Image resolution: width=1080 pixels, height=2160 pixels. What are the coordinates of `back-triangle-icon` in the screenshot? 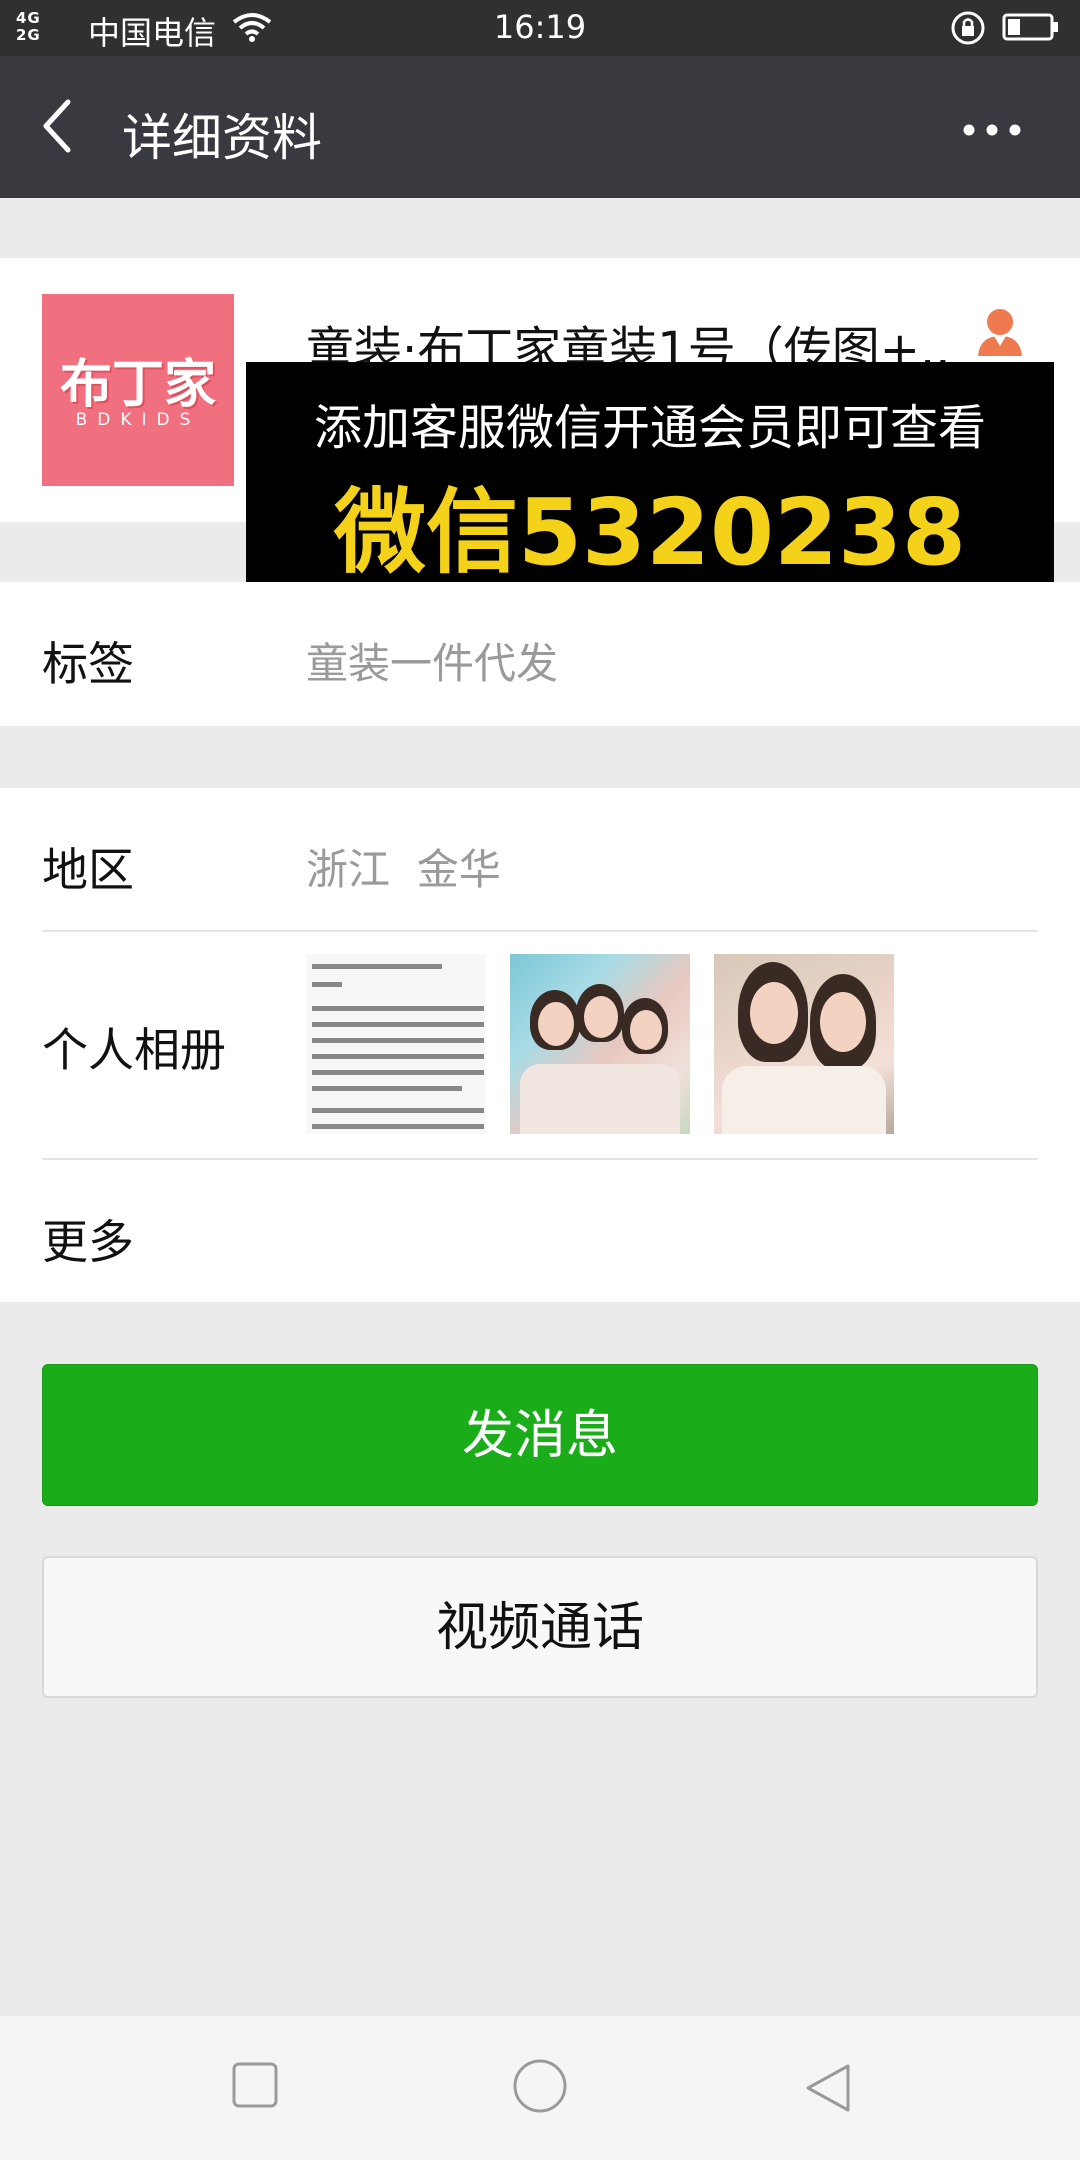 It's located at (828, 2090).